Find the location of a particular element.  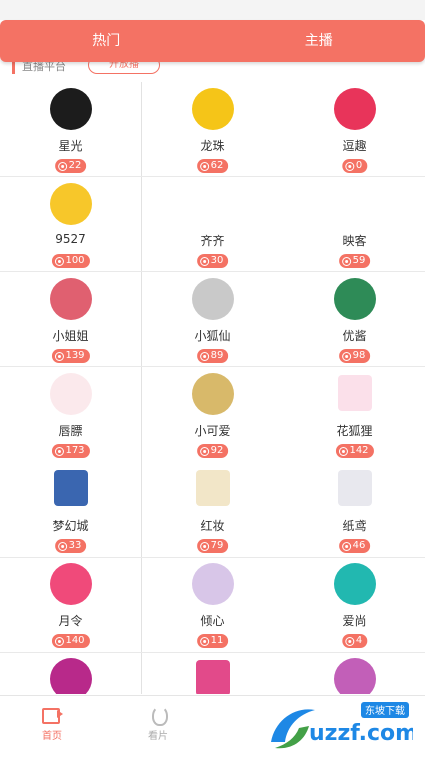

viewer-count-badge: 139 is located at coordinates (70, 356).